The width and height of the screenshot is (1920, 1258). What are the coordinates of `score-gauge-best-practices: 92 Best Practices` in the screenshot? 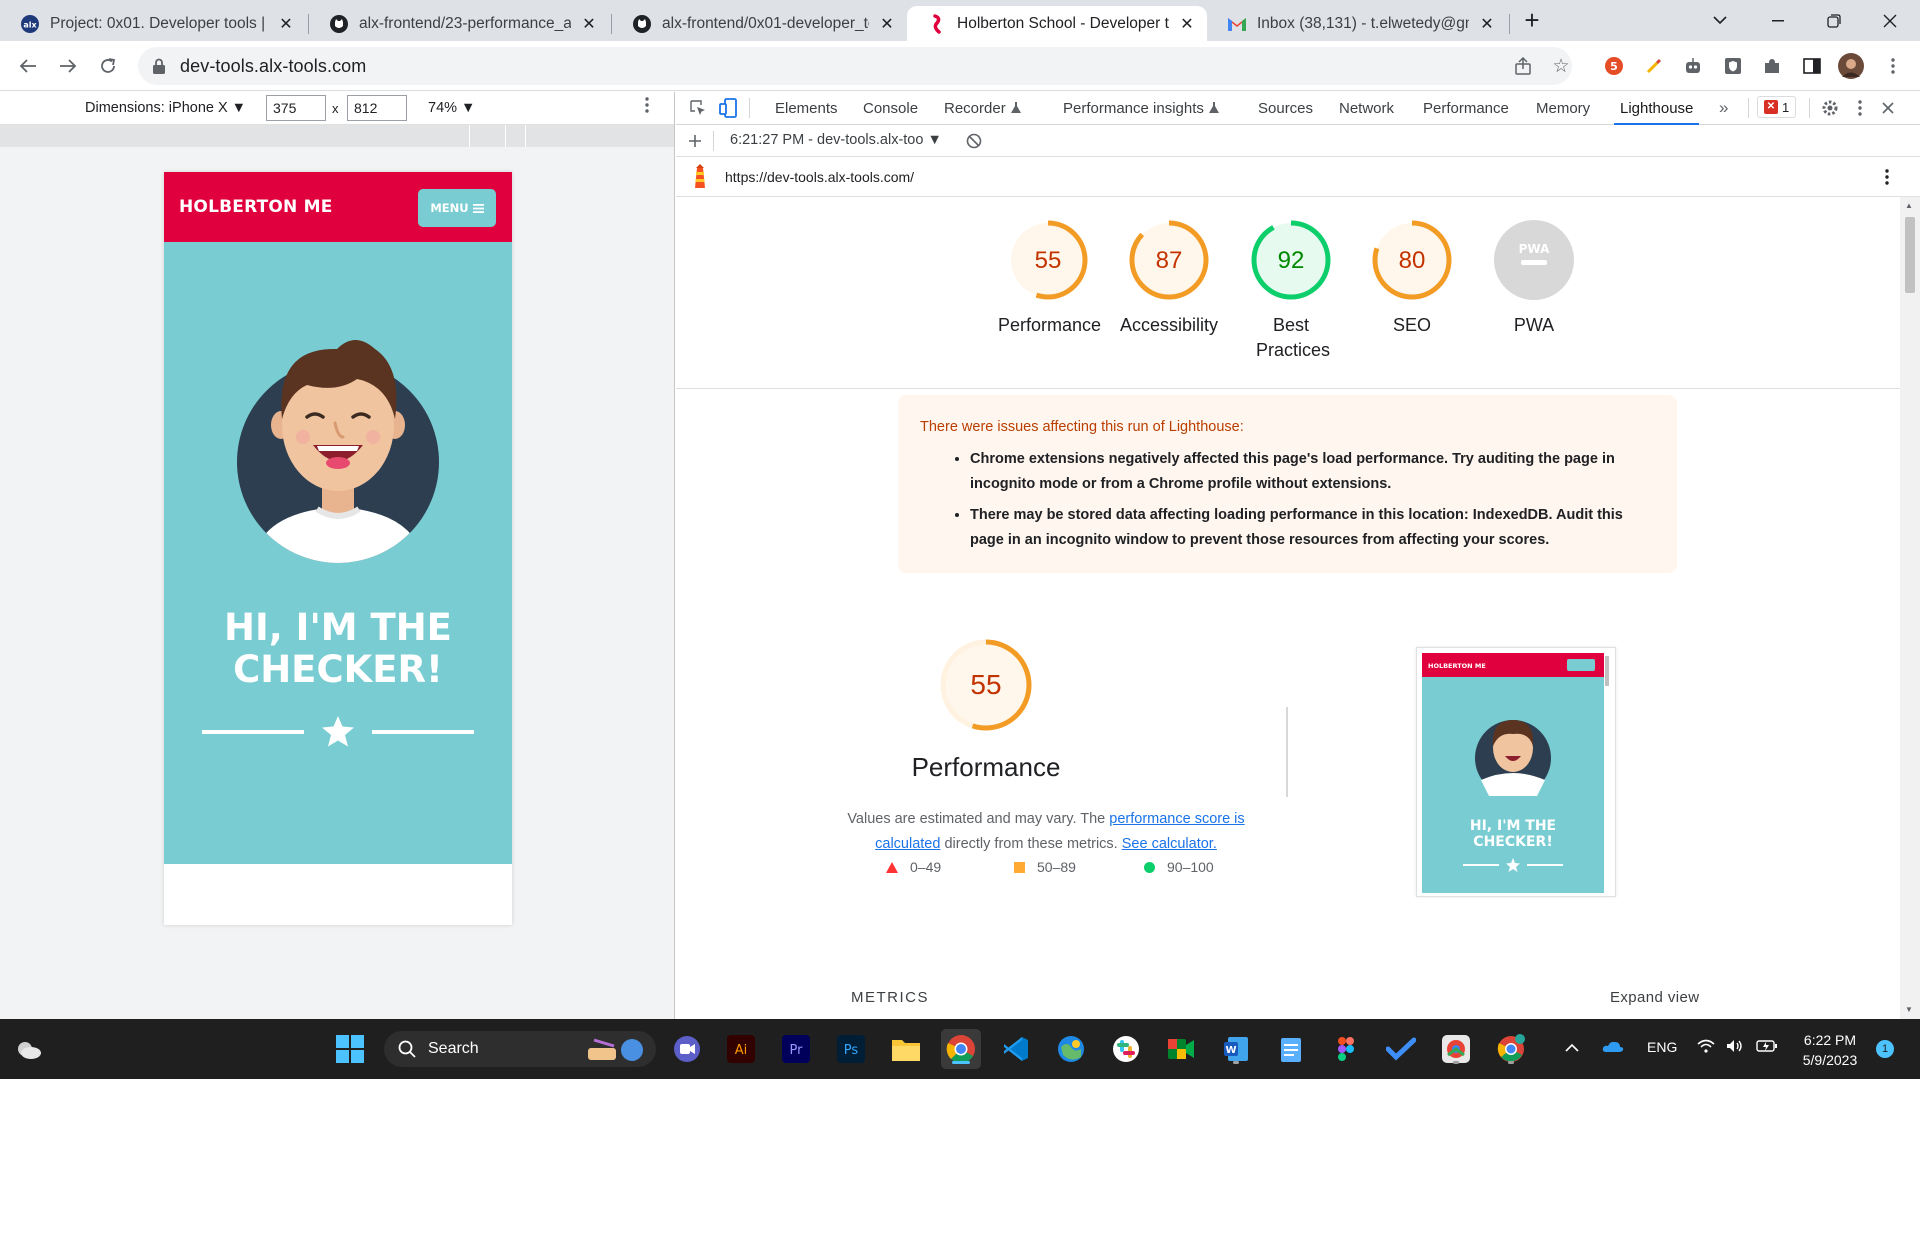 It's located at (1291, 291).